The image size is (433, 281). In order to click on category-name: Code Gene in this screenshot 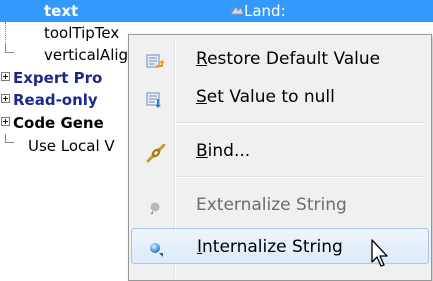, I will do `click(58, 123)`.